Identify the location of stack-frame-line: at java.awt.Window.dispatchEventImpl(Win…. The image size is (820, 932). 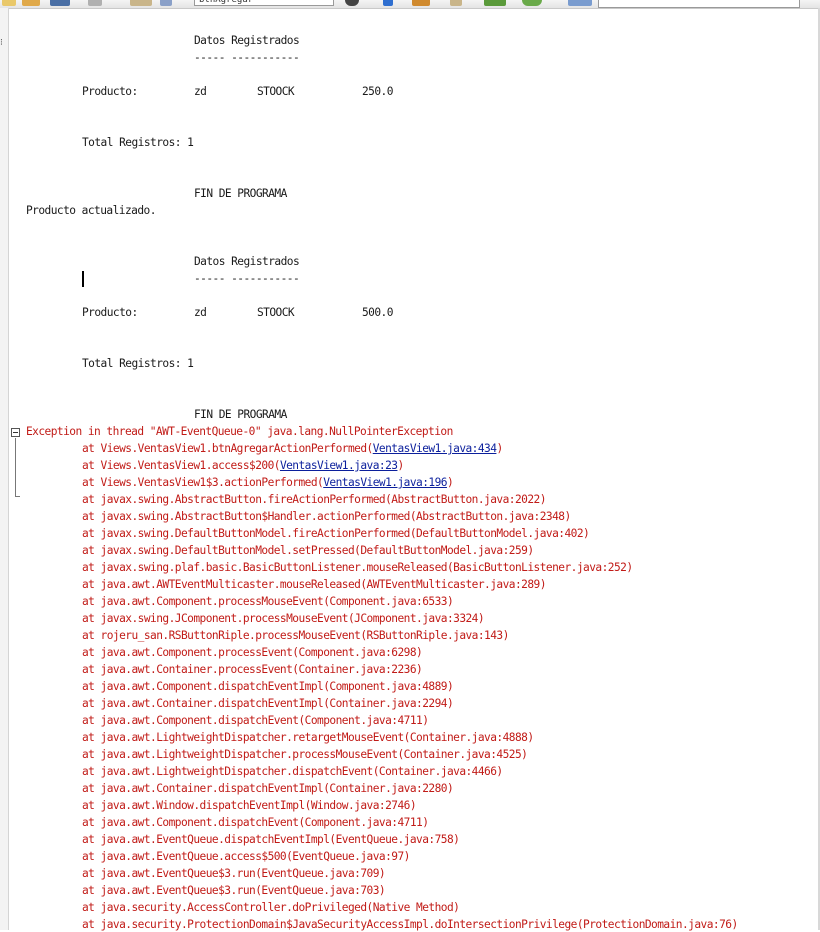
(249, 805).